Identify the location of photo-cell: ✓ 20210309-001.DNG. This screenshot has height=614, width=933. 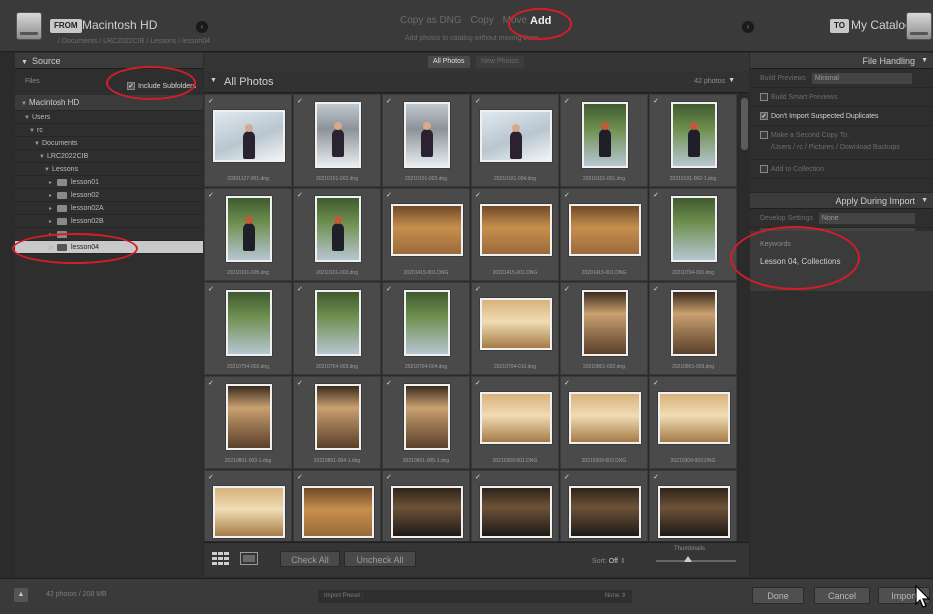
(515, 422).